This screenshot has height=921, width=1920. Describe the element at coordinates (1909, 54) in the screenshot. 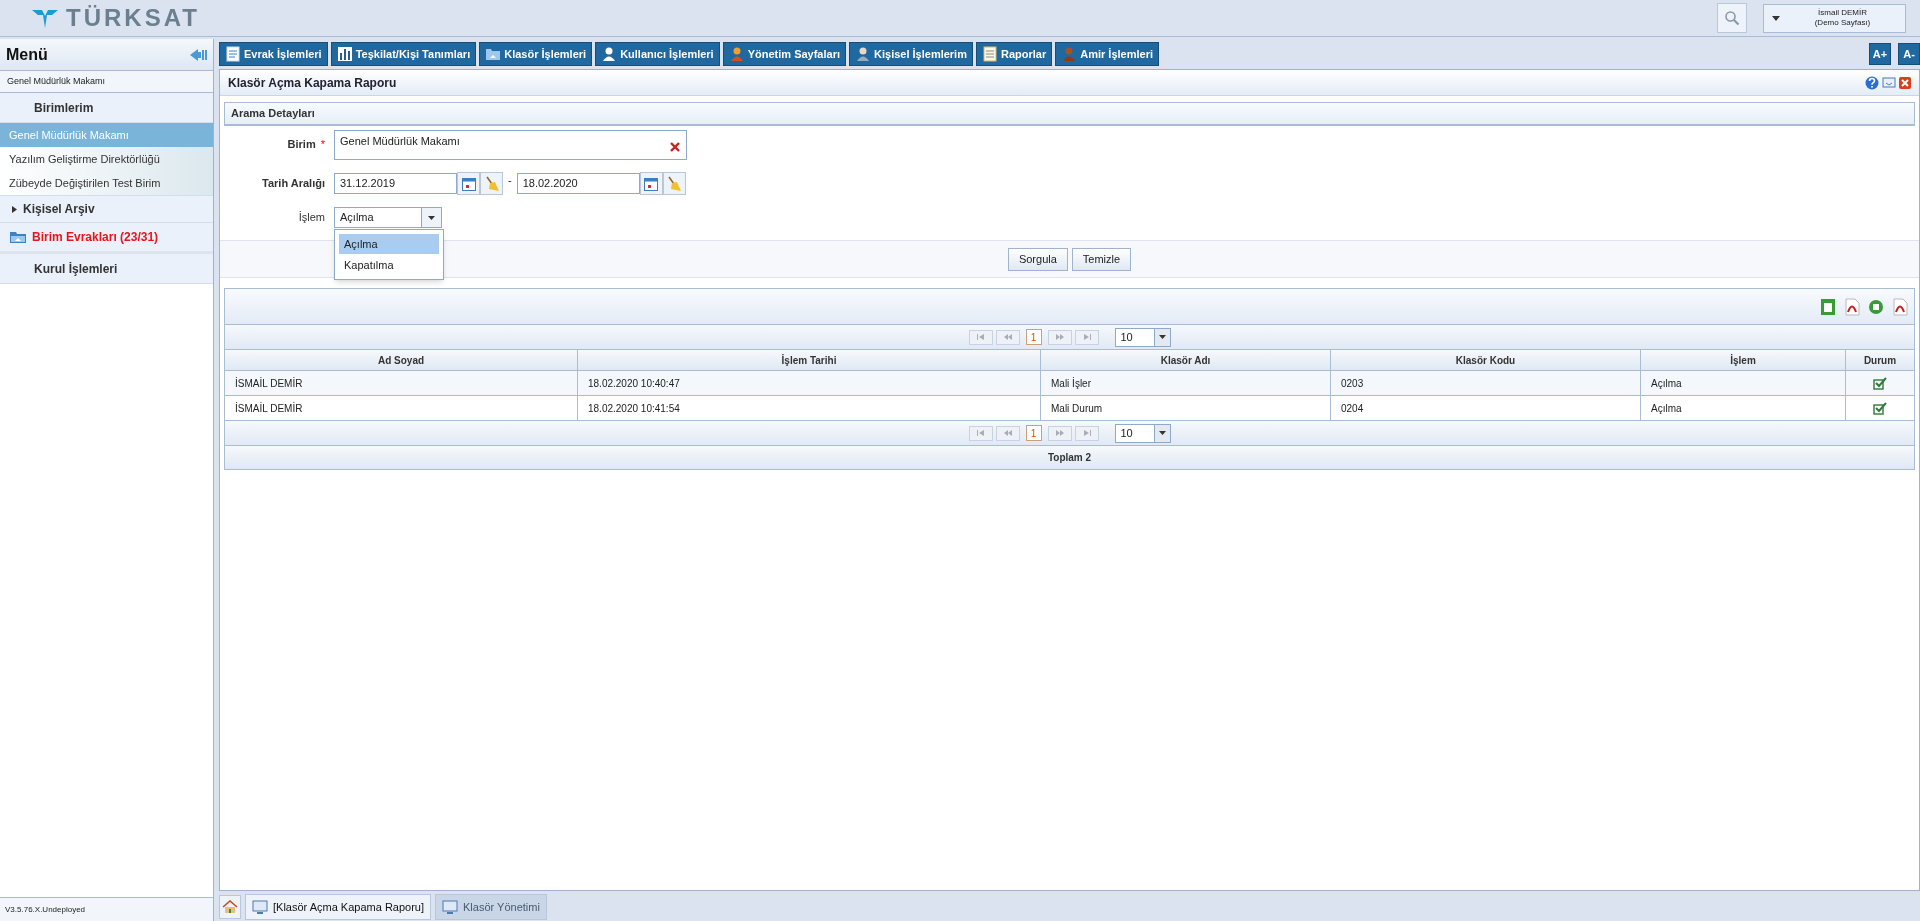

I see `font-size-button: A-` at that location.